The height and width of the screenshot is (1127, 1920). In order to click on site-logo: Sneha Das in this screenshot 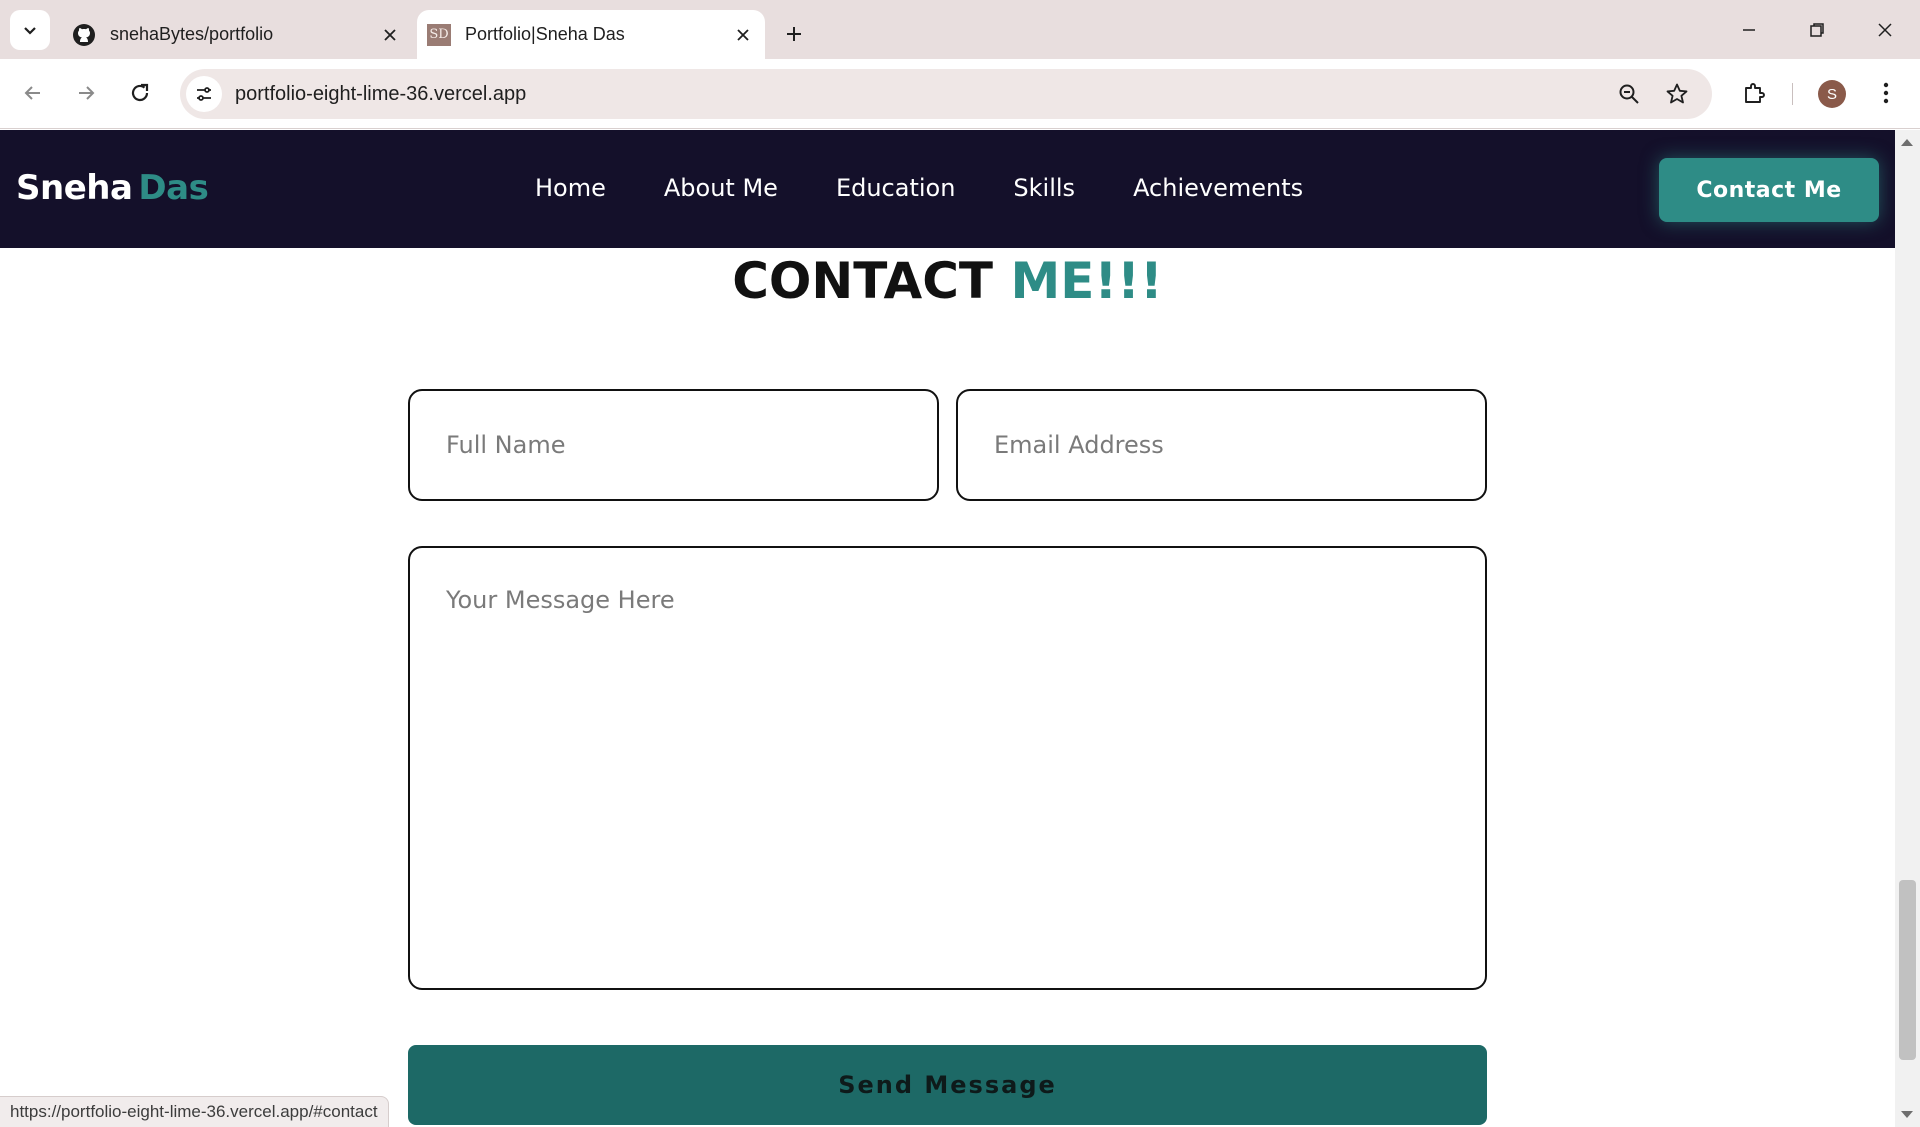, I will do `click(112, 188)`.